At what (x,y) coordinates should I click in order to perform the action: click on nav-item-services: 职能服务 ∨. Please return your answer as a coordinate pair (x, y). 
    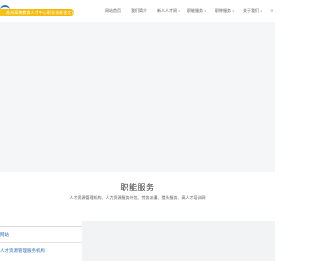
    Looking at the image, I should click on (196, 11).